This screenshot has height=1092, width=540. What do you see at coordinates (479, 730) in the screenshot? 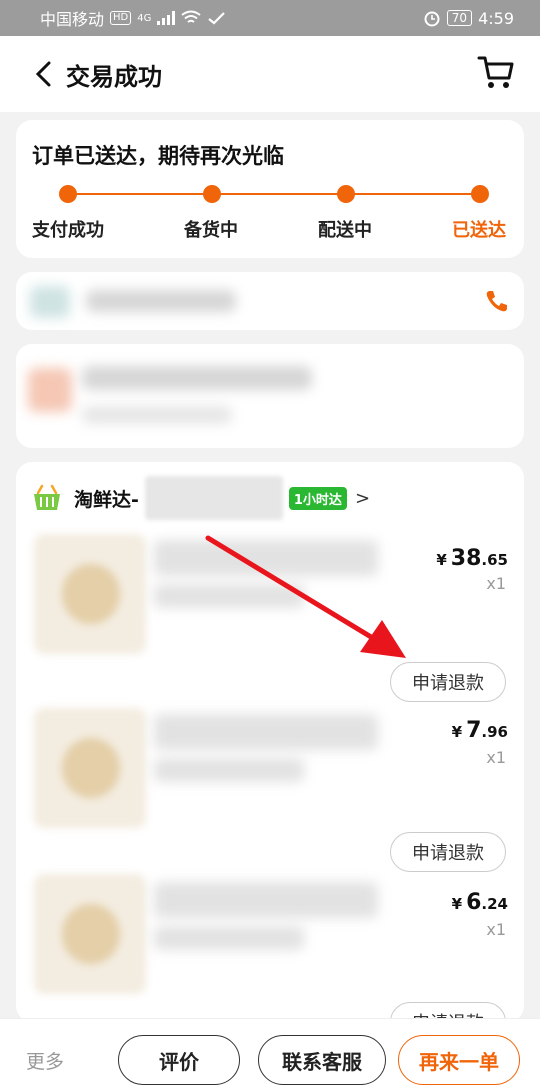
I see `item-price: ¥7.96` at bounding box center [479, 730].